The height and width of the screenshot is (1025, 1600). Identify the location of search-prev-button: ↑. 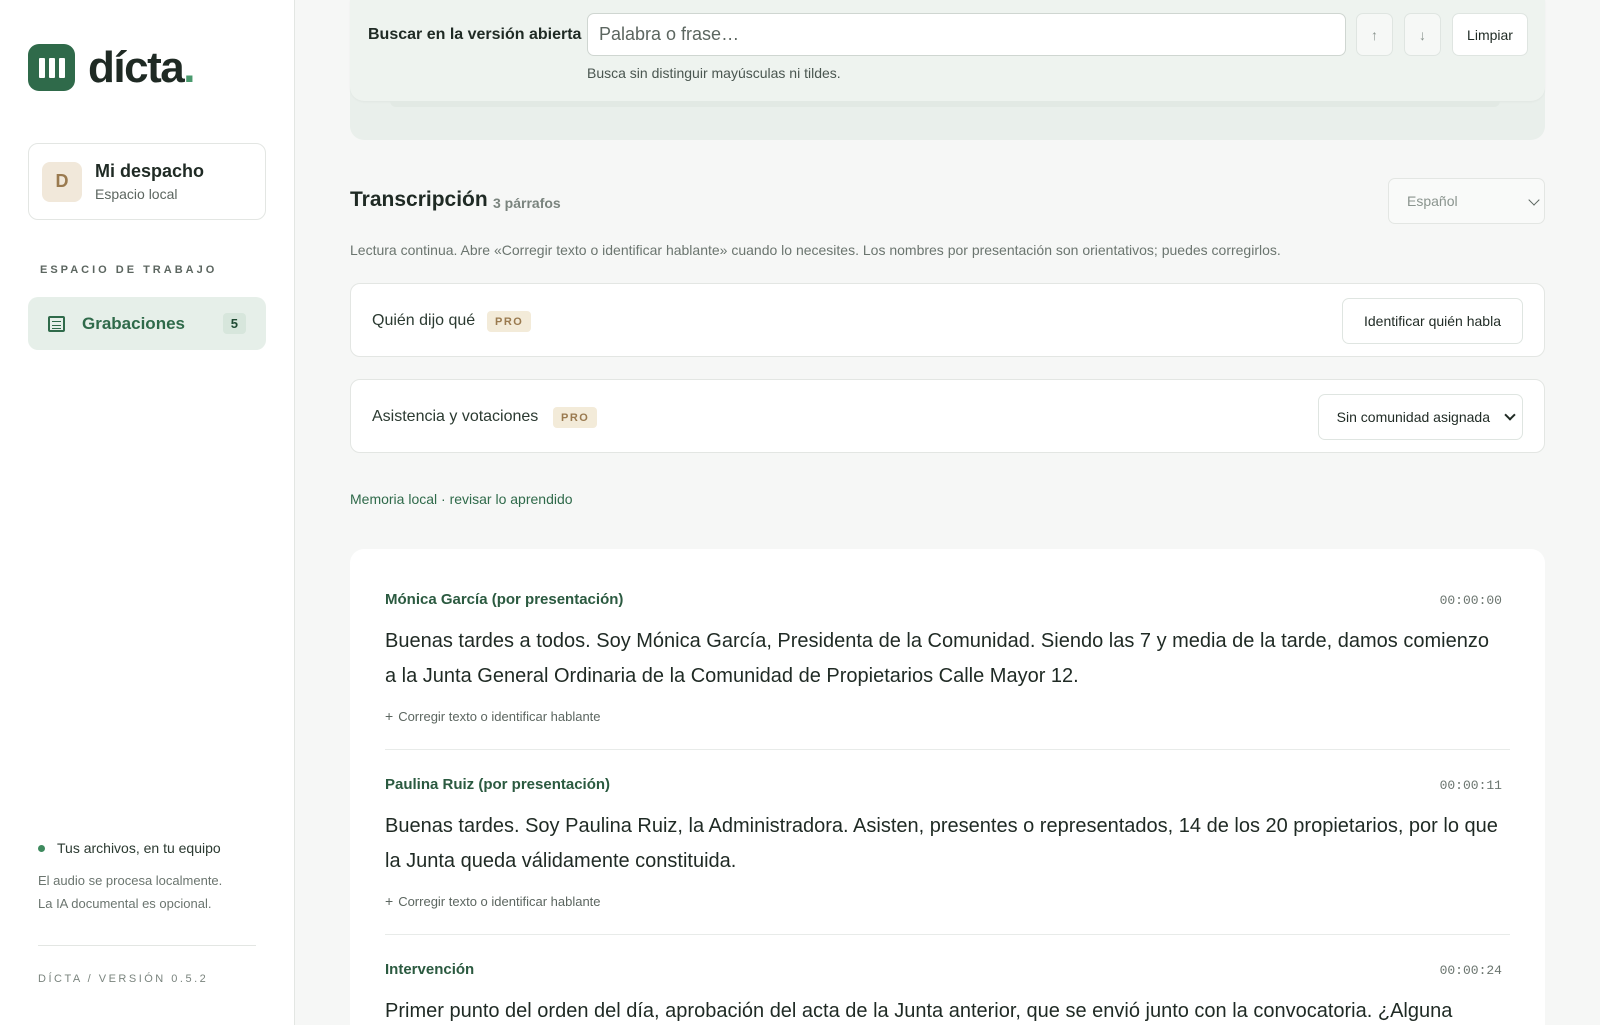
(1374, 34).